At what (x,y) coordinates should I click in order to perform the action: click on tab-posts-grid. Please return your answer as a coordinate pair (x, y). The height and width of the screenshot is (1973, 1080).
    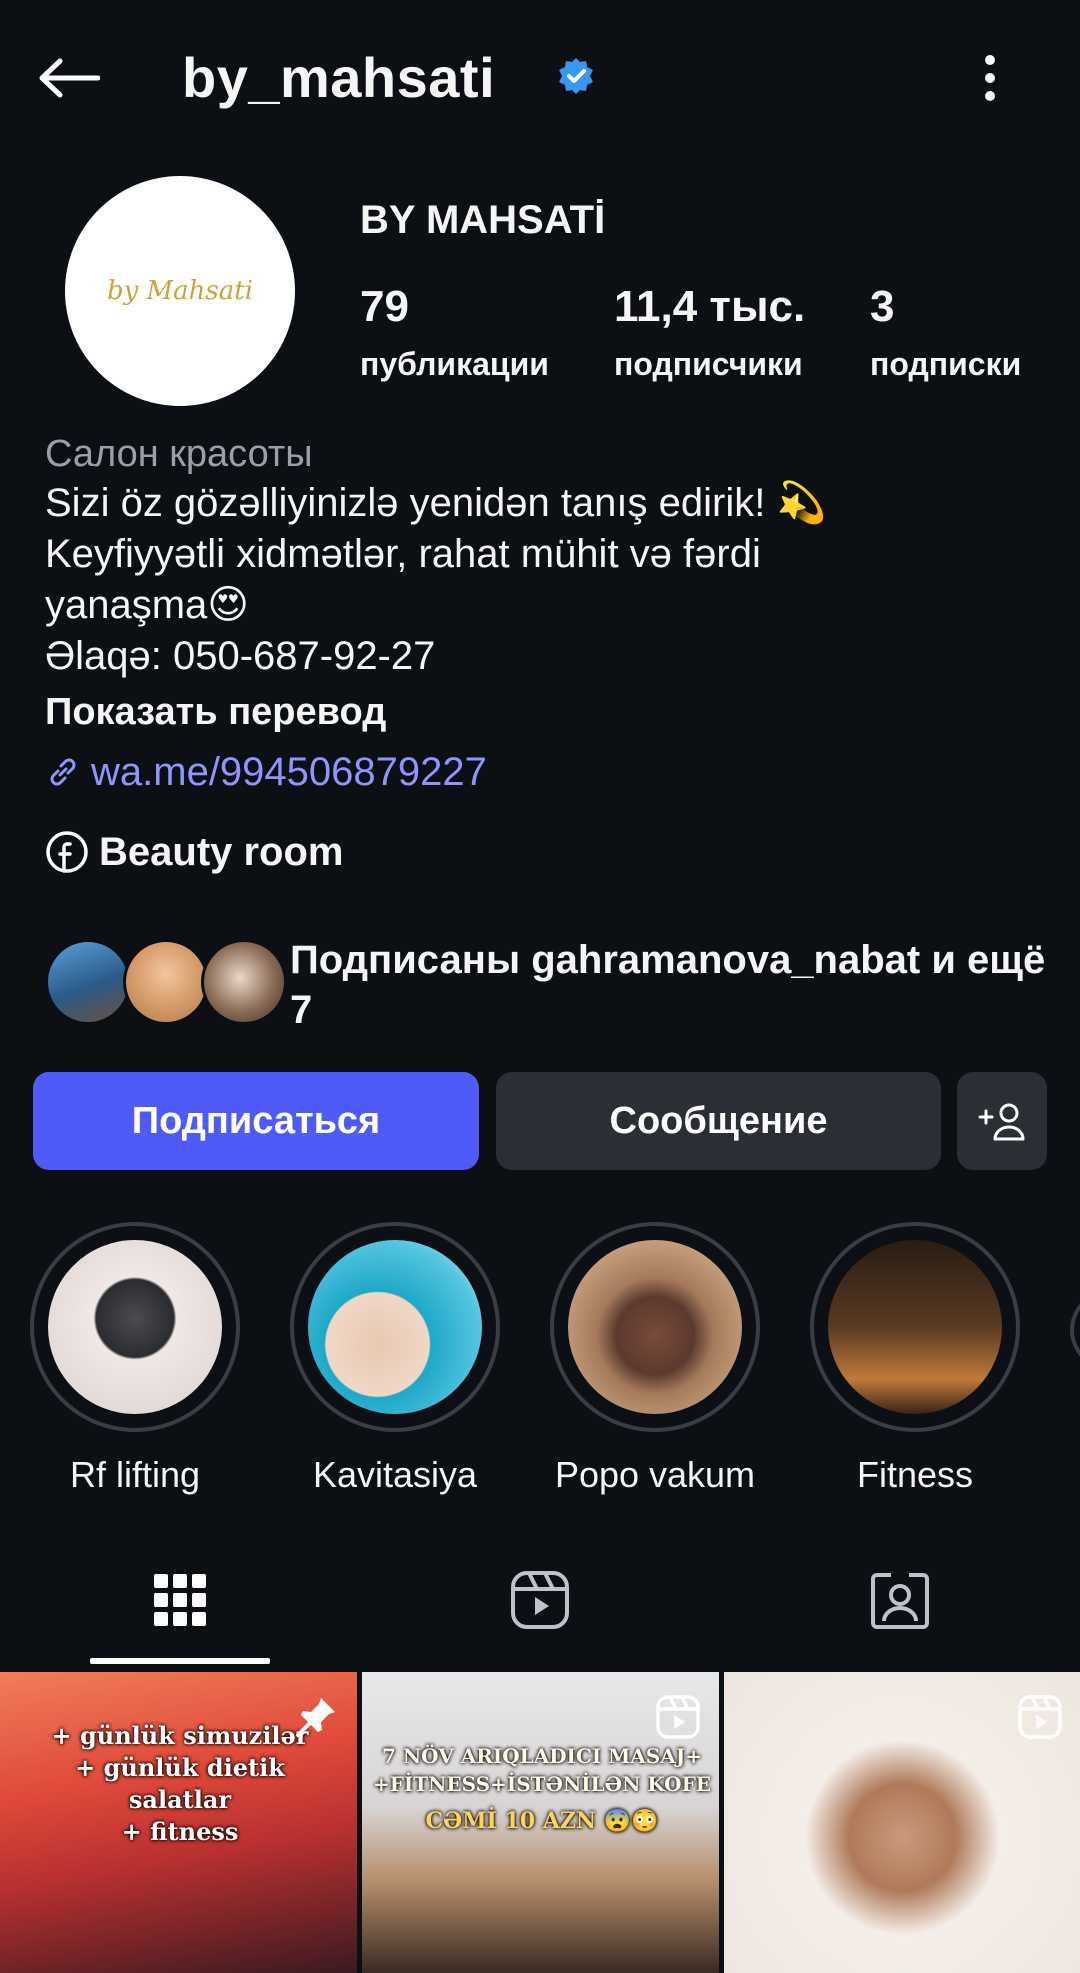
    Looking at the image, I should click on (180, 1600).